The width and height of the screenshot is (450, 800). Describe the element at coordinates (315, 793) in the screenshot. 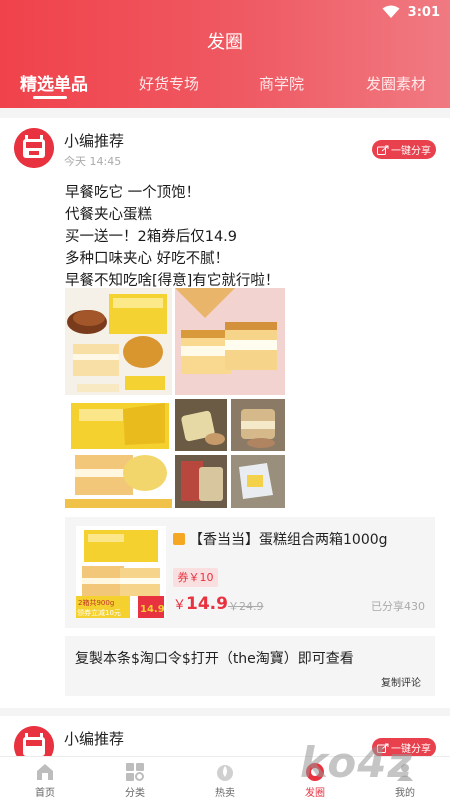

I see `nav-label: 发圈` at that location.